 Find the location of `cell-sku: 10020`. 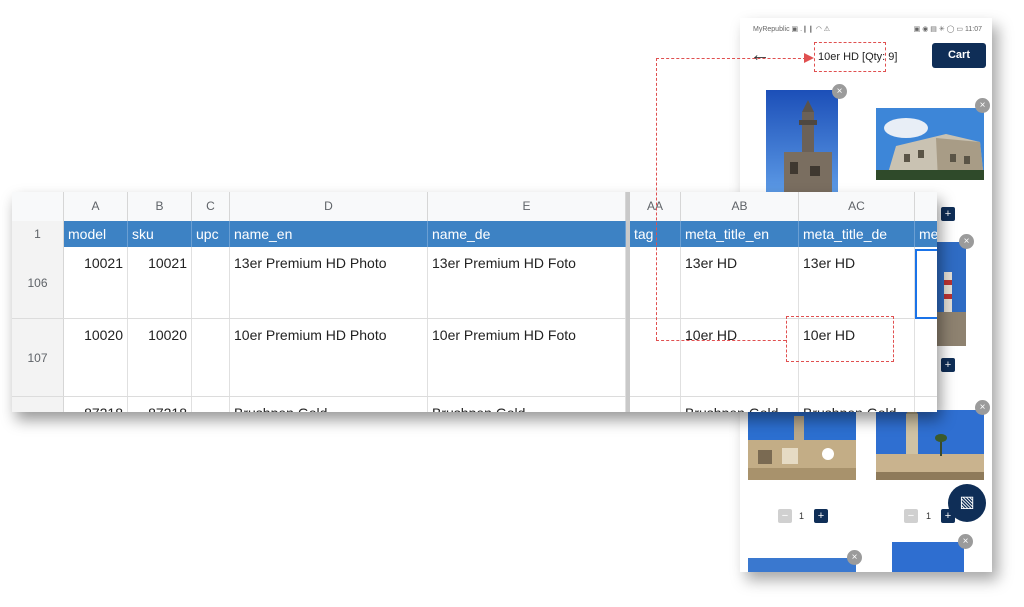

cell-sku: 10020 is located at coordinates (160, 357).